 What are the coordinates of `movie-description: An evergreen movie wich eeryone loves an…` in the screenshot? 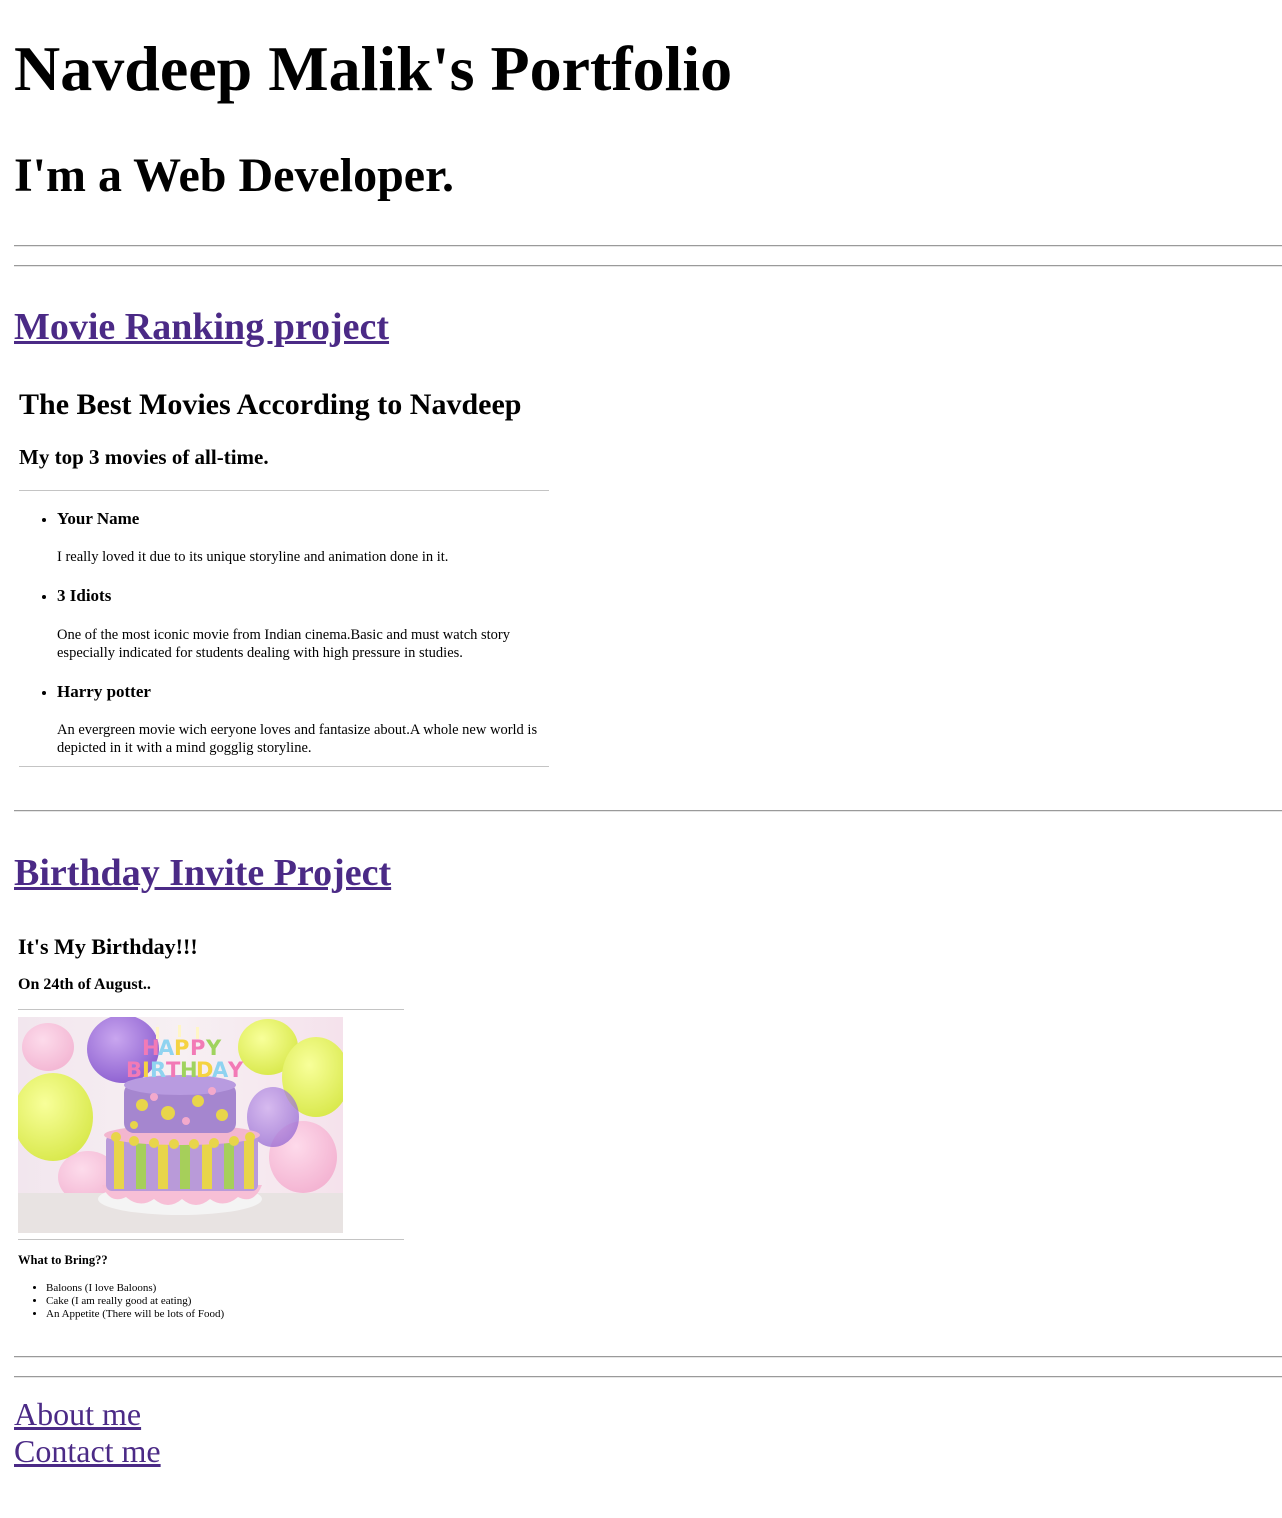 It's located at (297, 739).